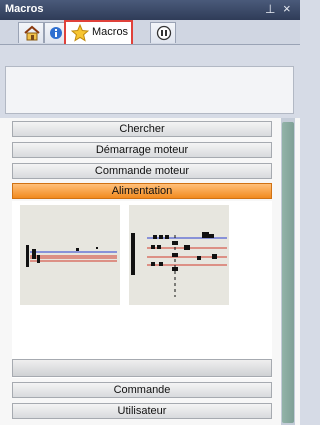 The height and width of the screenshot is (425, 320). What do you see at coordinates (142, 390) in the screenshot?
I see `category-commande: Commande` at bounding box center [142, 390].